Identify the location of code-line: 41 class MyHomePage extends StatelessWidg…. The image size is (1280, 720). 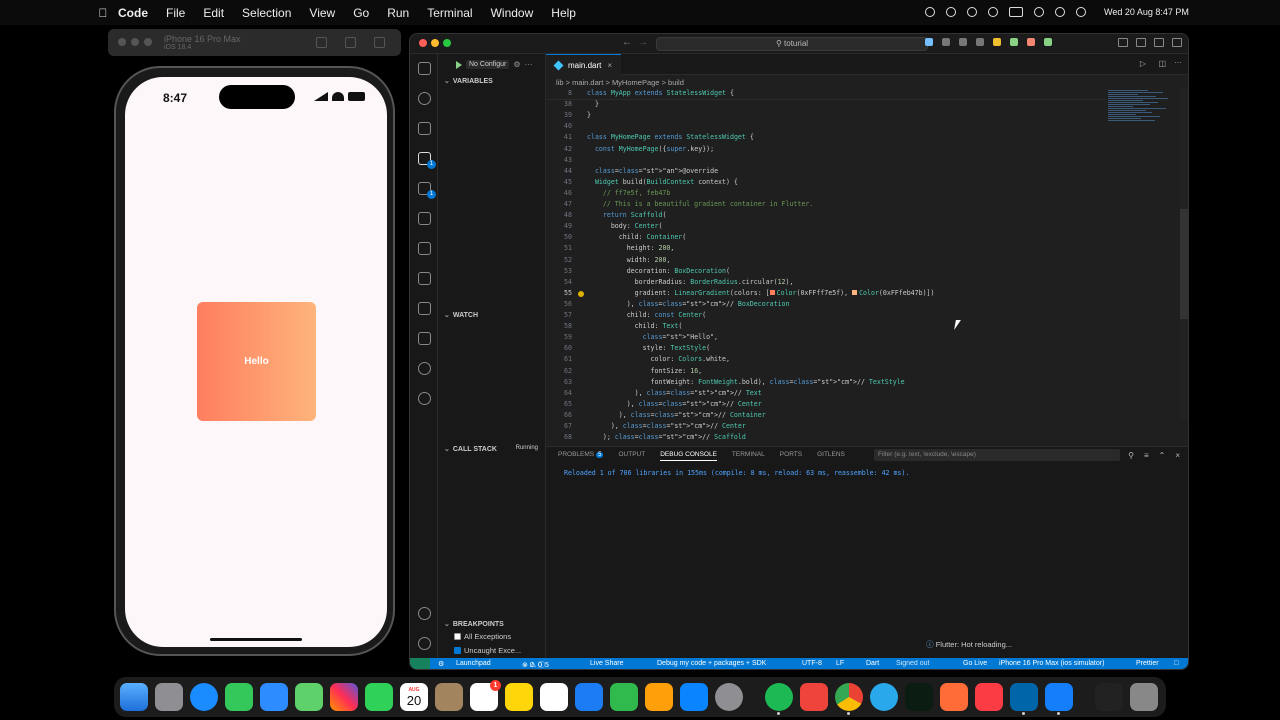
(826, 138).